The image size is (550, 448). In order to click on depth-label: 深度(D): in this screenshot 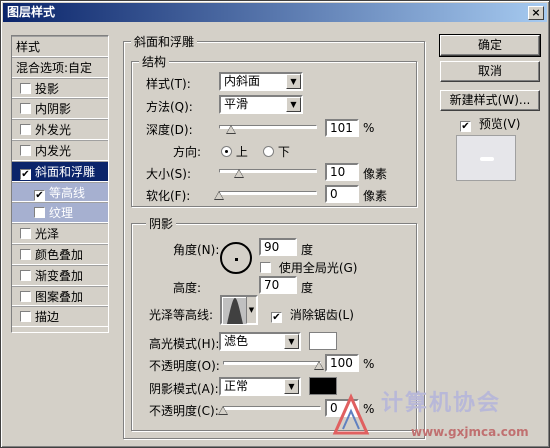, I will do `click(169, 130)`.